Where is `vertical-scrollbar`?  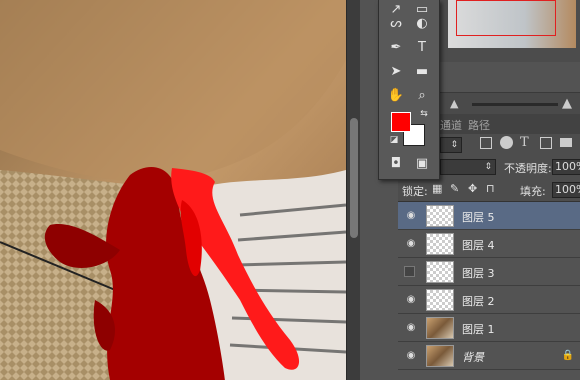 vertical-scrollbar is located at coordinates (353, 190).